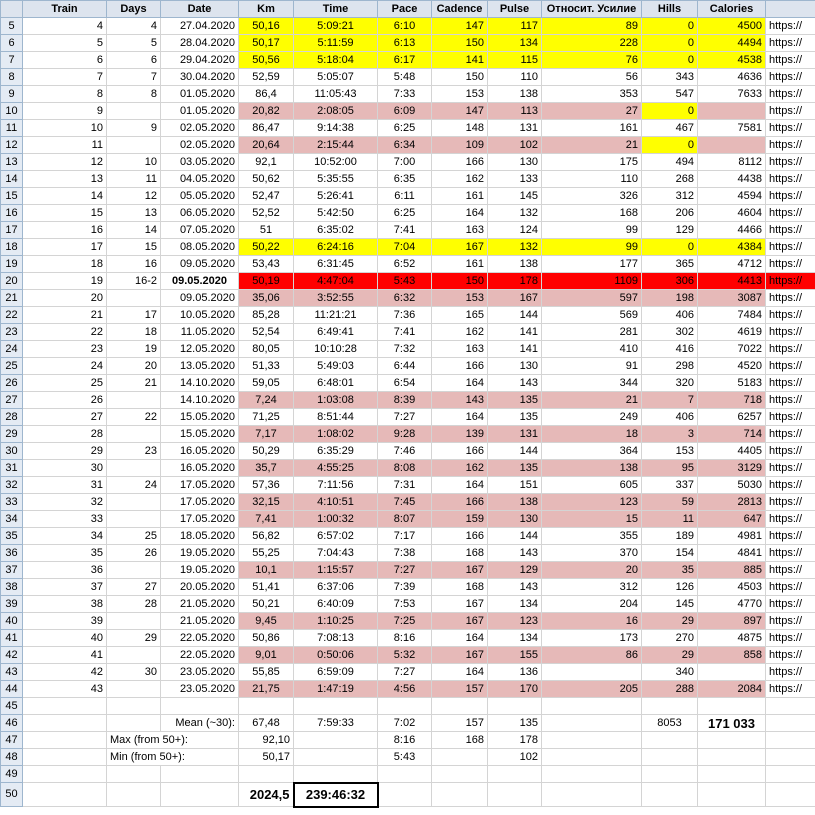 Image resolution: width=815 pixels, height=815 pixels. What do you see at coordinates (591, 638) in the screenshot?
I see `cell-effort: 173` at bounding box center [591, 638].